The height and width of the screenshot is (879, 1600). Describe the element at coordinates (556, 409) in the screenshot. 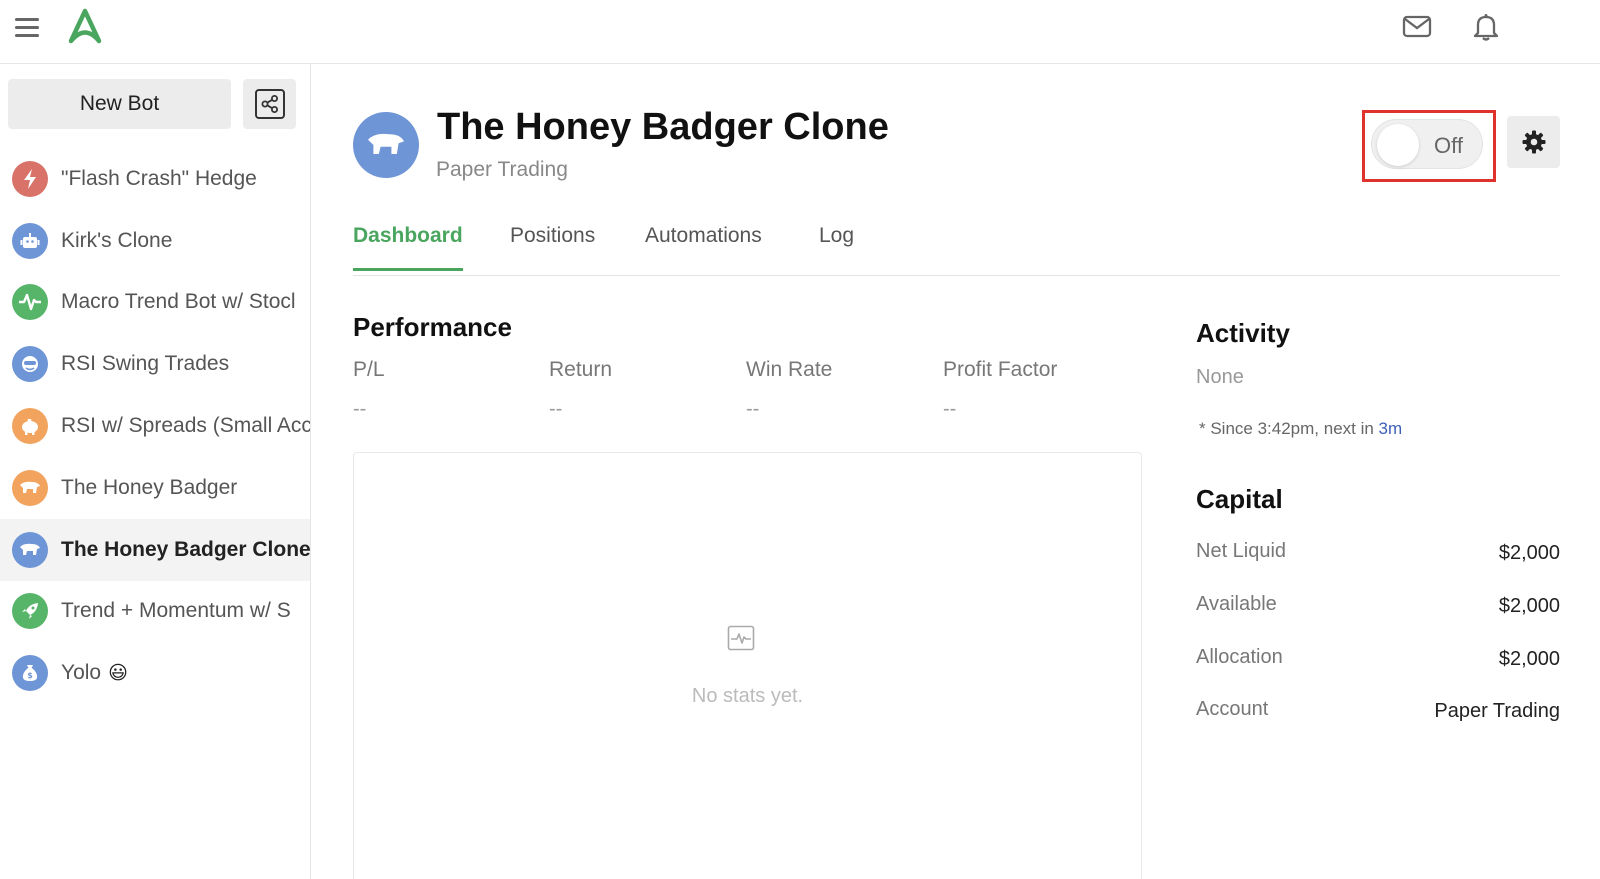

I see `stat-value-return: --` at that location.